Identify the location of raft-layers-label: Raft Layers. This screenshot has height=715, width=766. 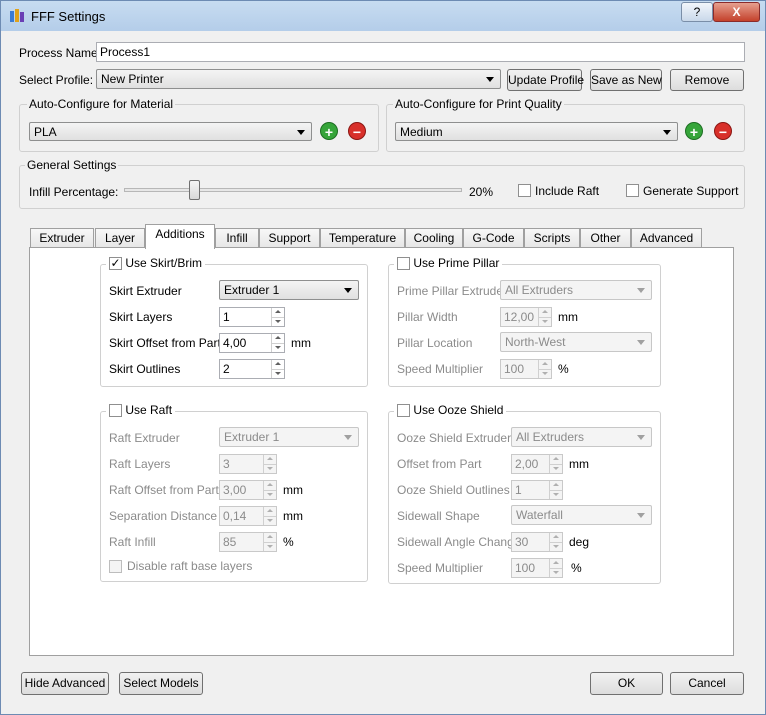
(140, 464).